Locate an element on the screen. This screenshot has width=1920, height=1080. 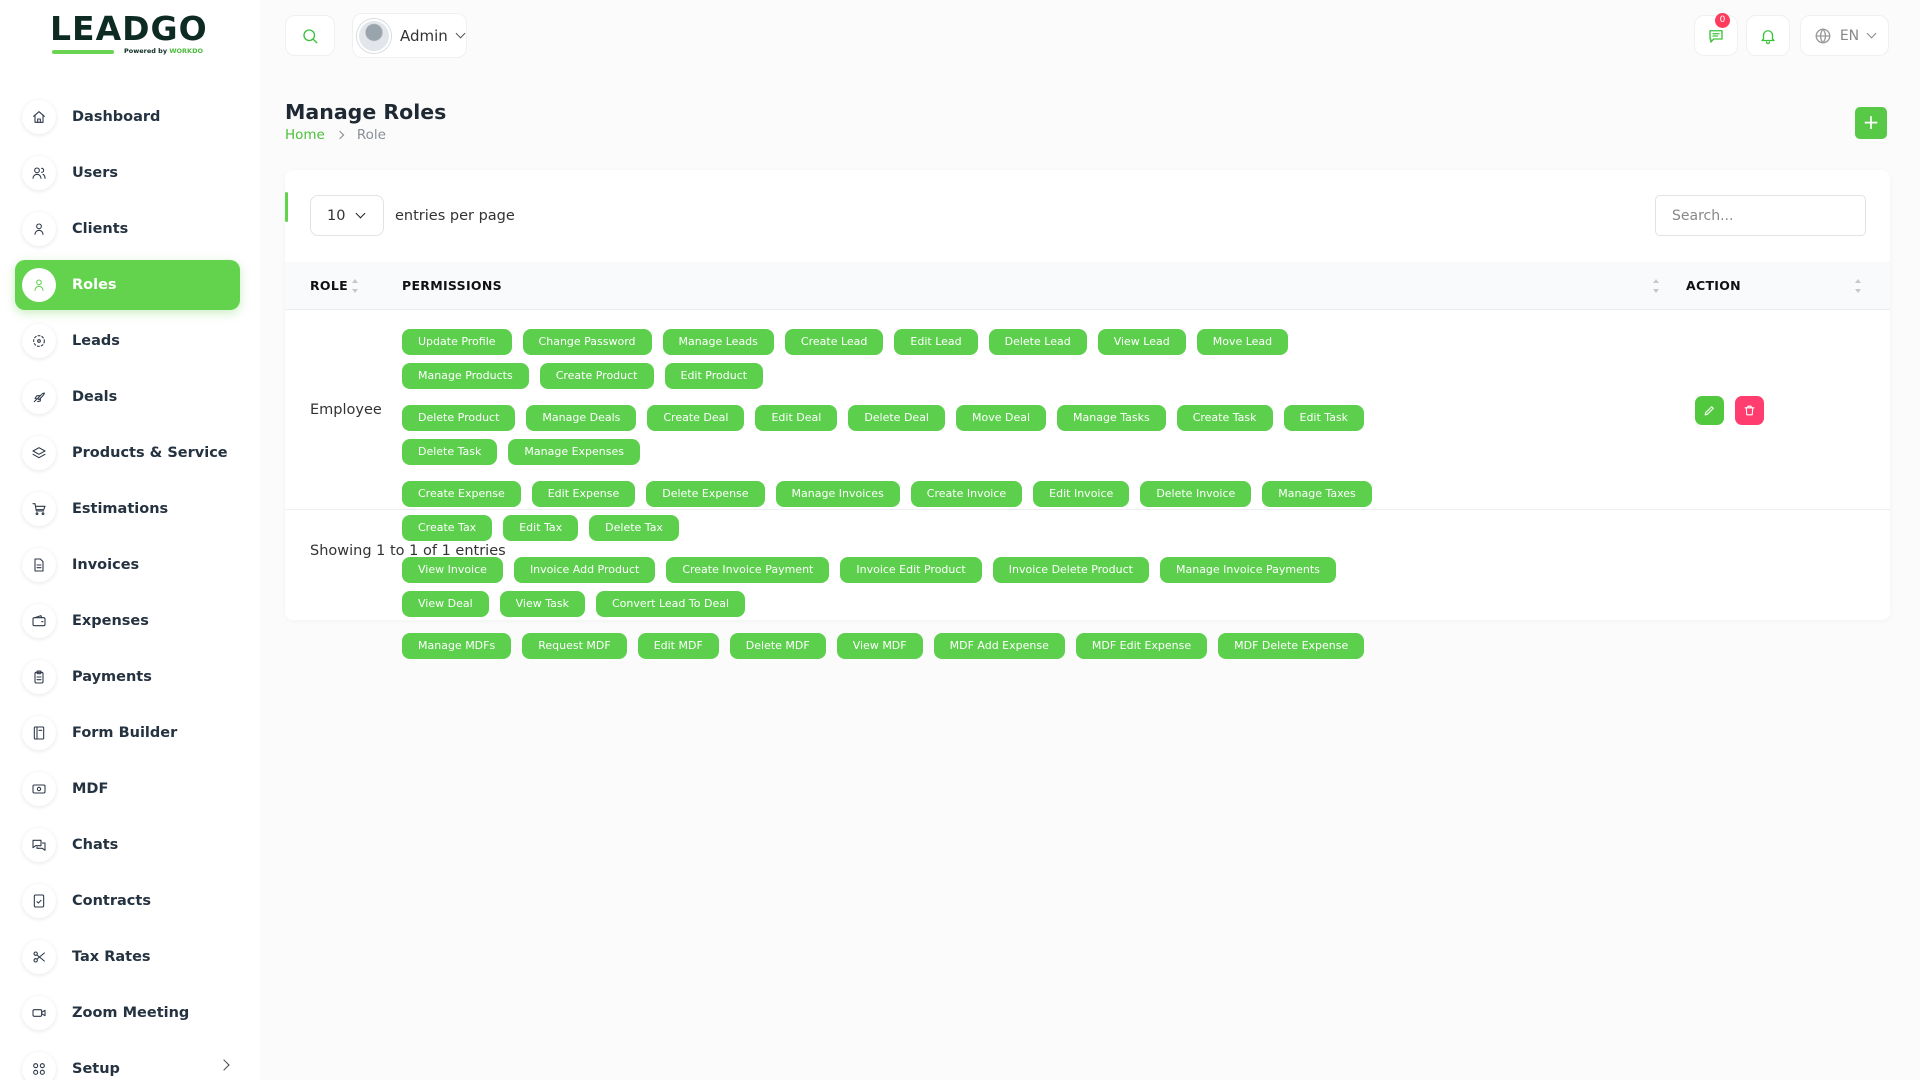
column-header-action: ACTION is located at coordinates (1713, 286).